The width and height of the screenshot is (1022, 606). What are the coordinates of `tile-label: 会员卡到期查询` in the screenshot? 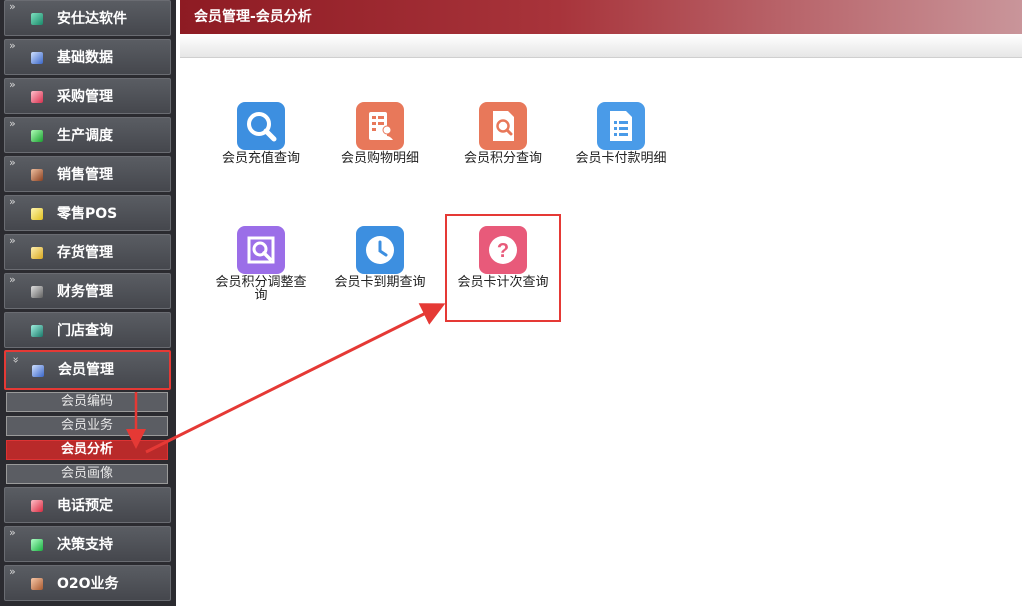 It's located at (380, 282).